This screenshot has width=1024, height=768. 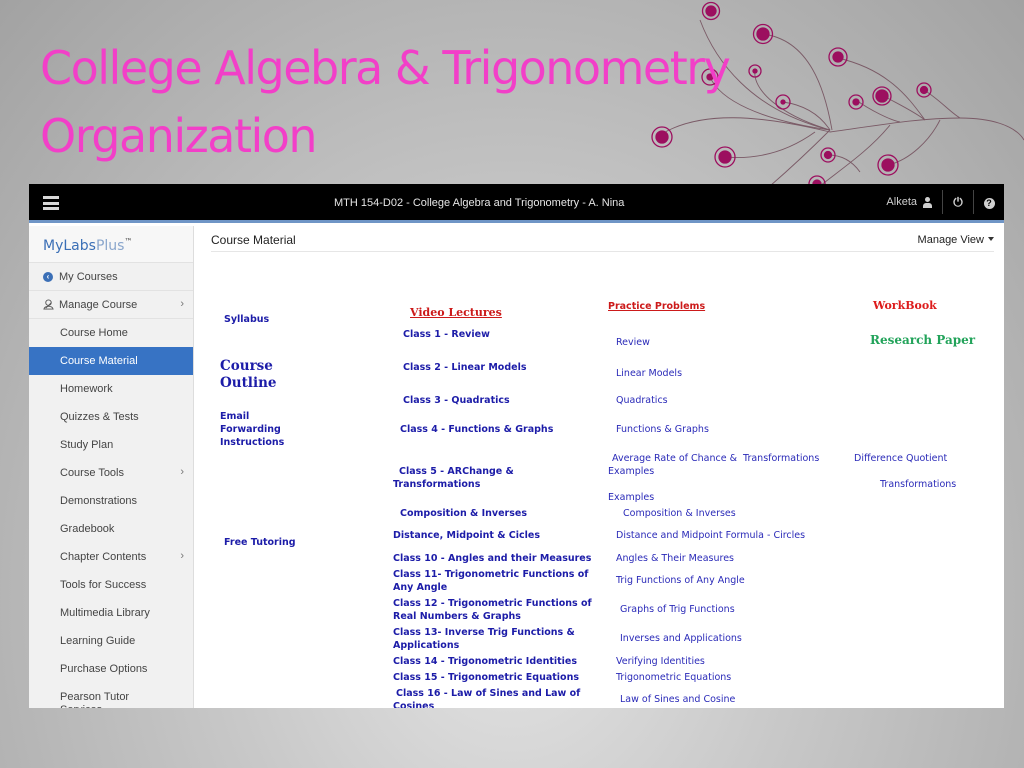 What do you see at coordinates (436, 484) in the screenshot?
I see `video-link: Transformations` at bounding box center [436, 484].